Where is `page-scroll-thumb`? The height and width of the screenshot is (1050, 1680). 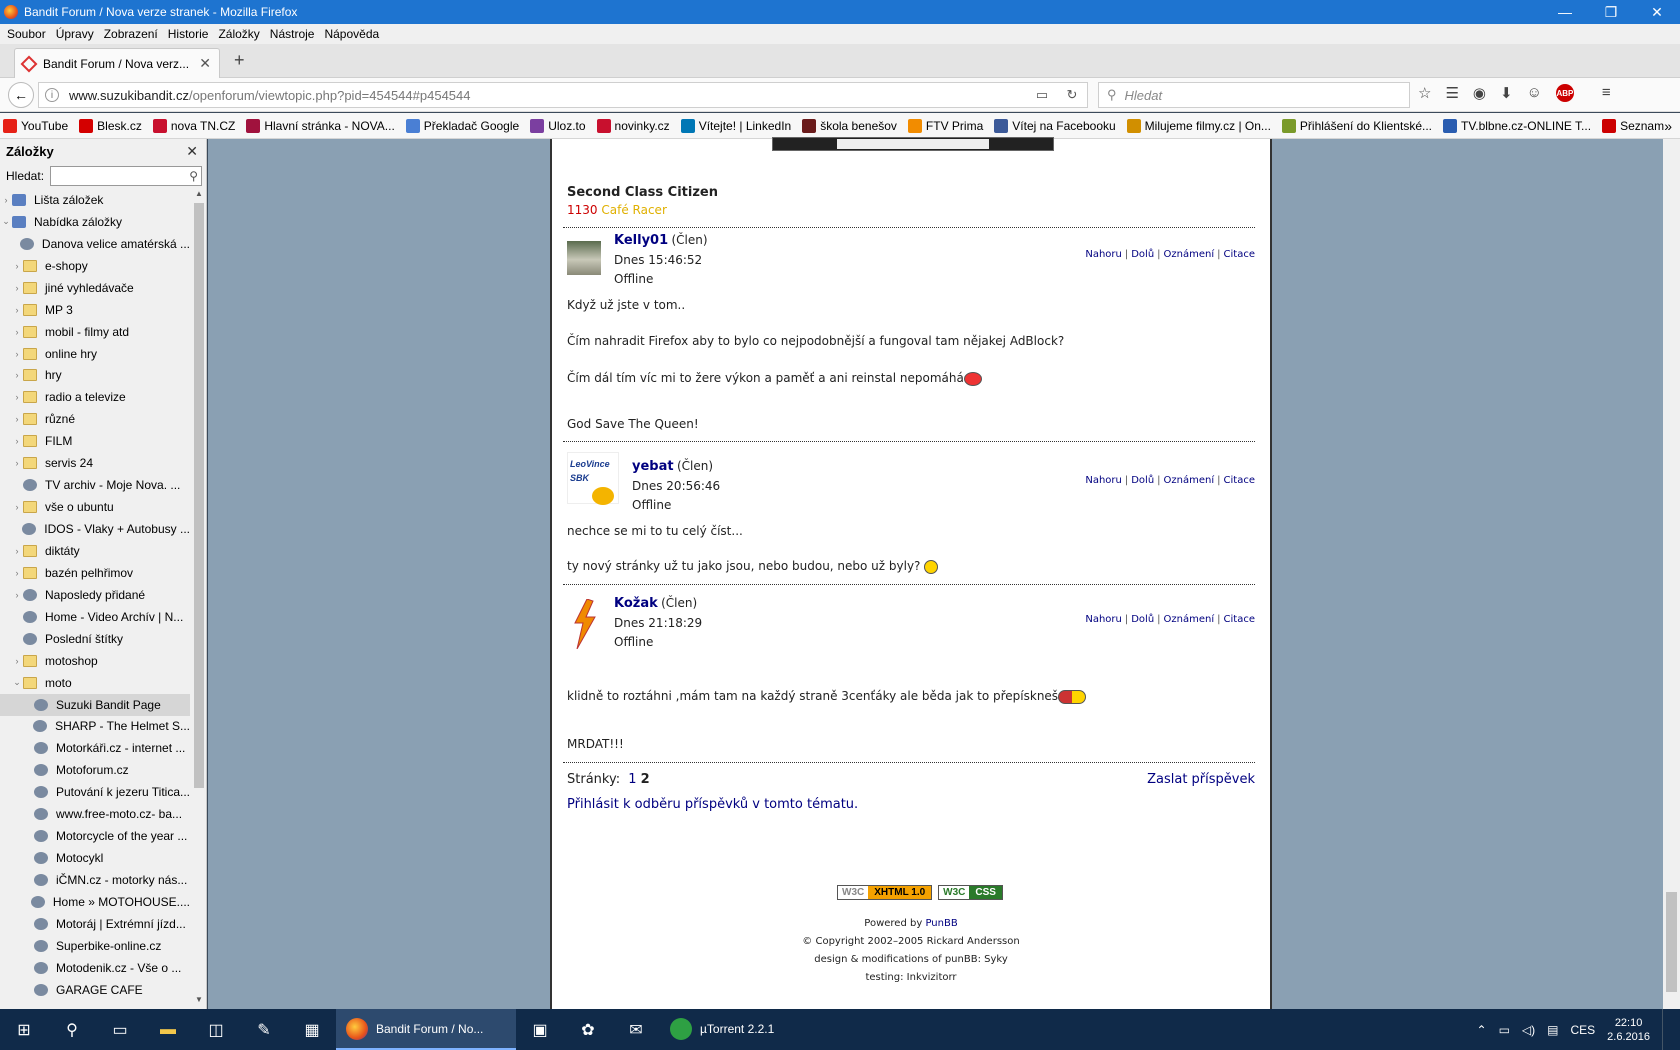 page-scroll-thumb is located at coordinates (1671, 942).